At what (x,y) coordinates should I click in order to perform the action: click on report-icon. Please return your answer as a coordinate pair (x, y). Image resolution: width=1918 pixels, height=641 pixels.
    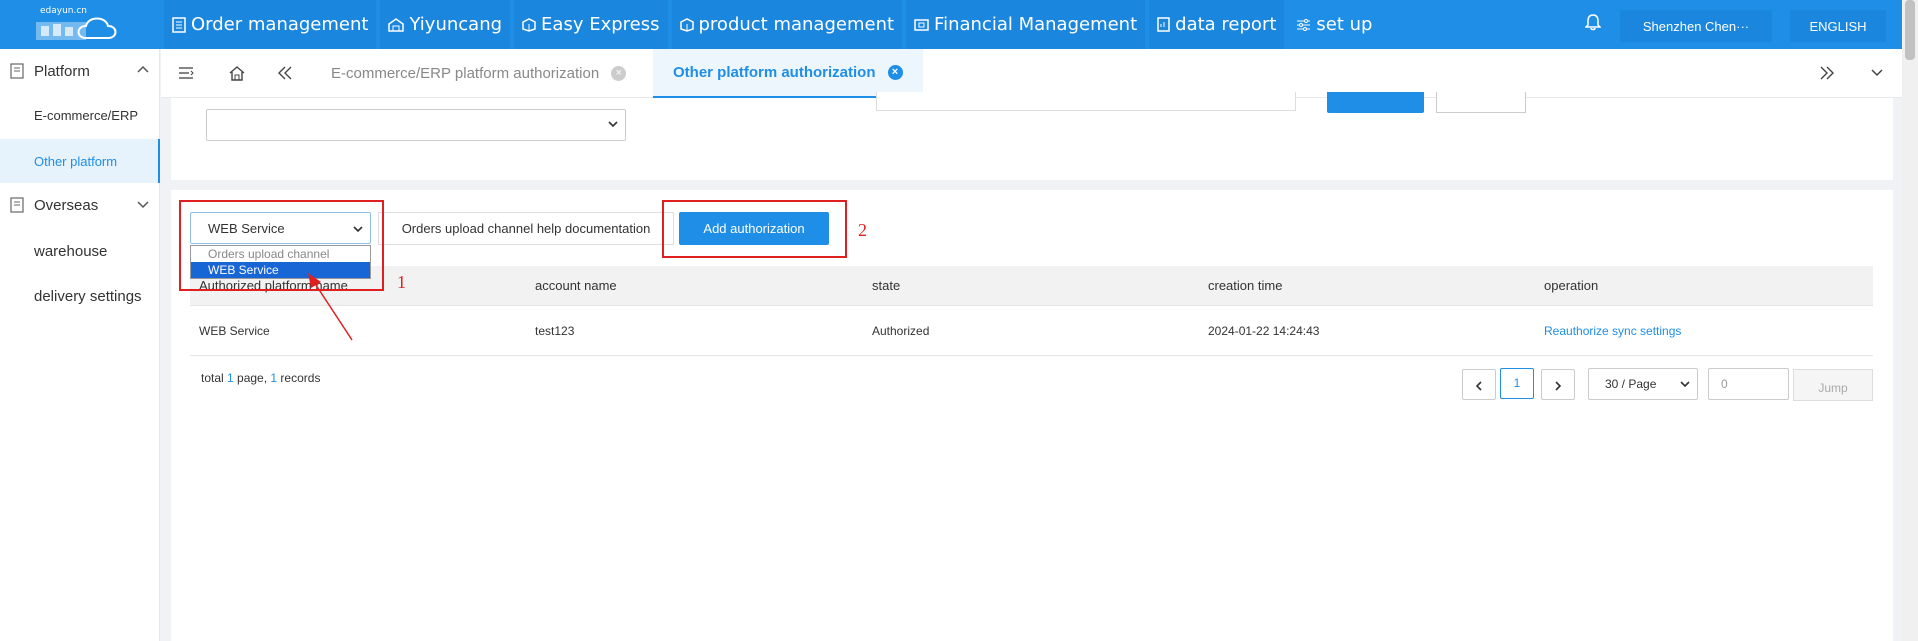
    Looking at the image, I should click on (1163, 24).